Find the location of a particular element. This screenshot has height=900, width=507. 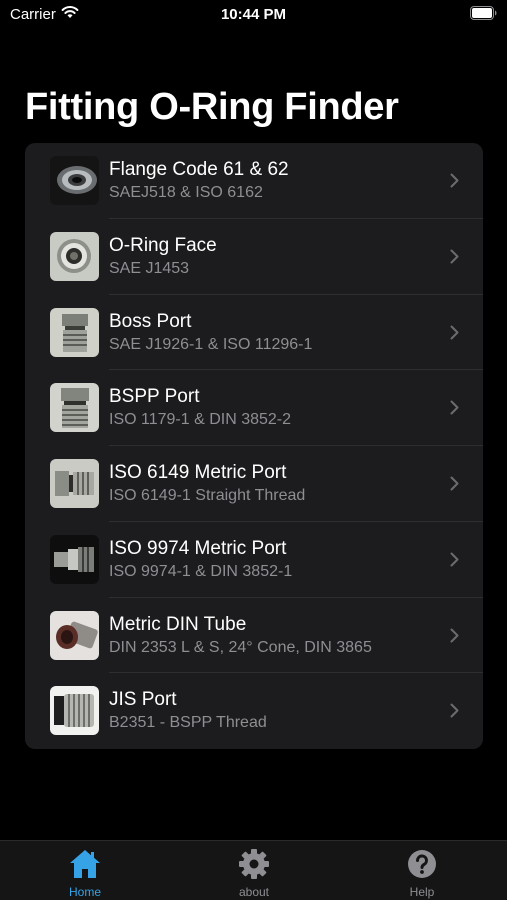

bspp-port-fitting-photo is located at coordinates (74, 408).